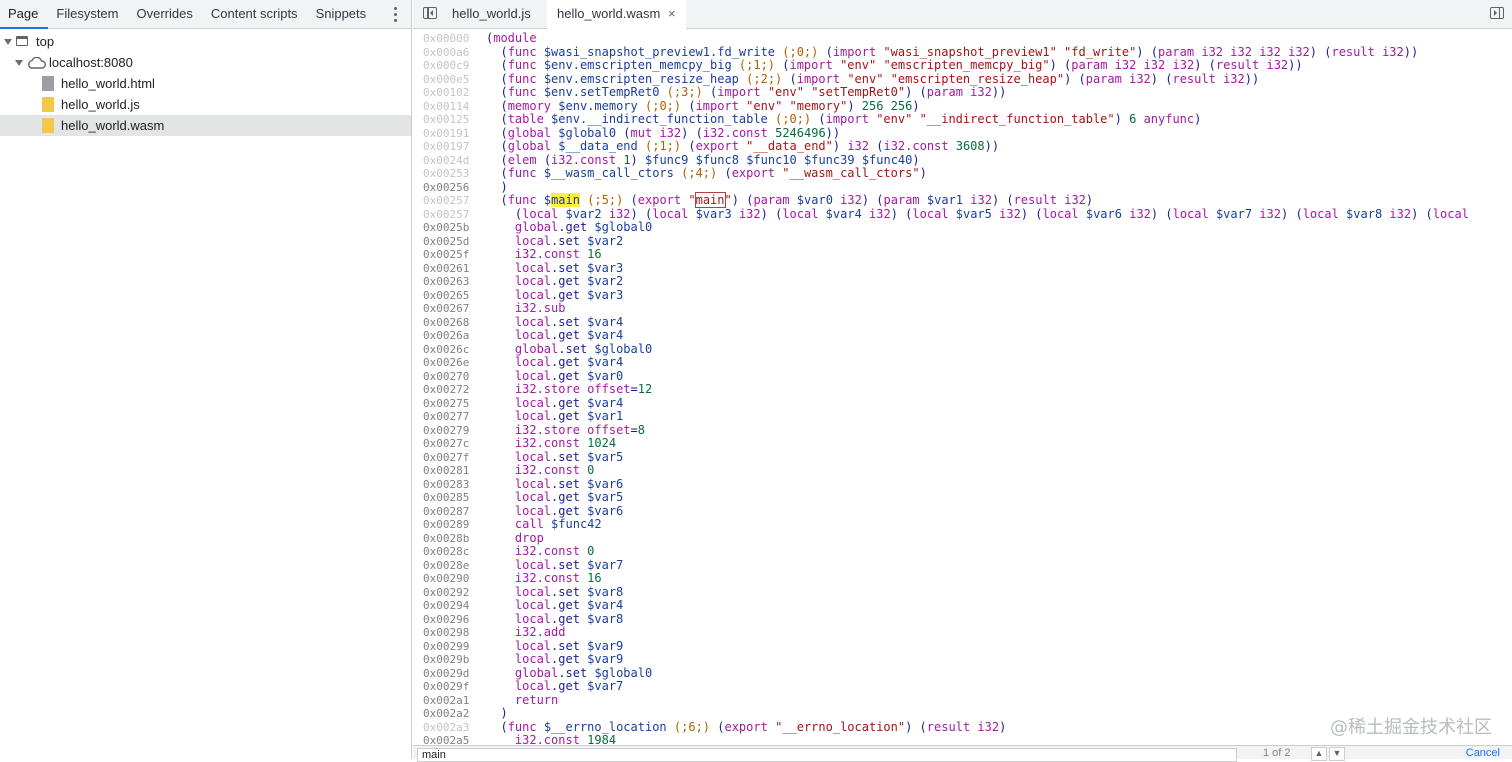 This screenshot has width=1512, height=762. What do you see at coordinates (446, 268) in the screenshot?
I see `line-address: 0x00261` at bounding box center [446, 268].